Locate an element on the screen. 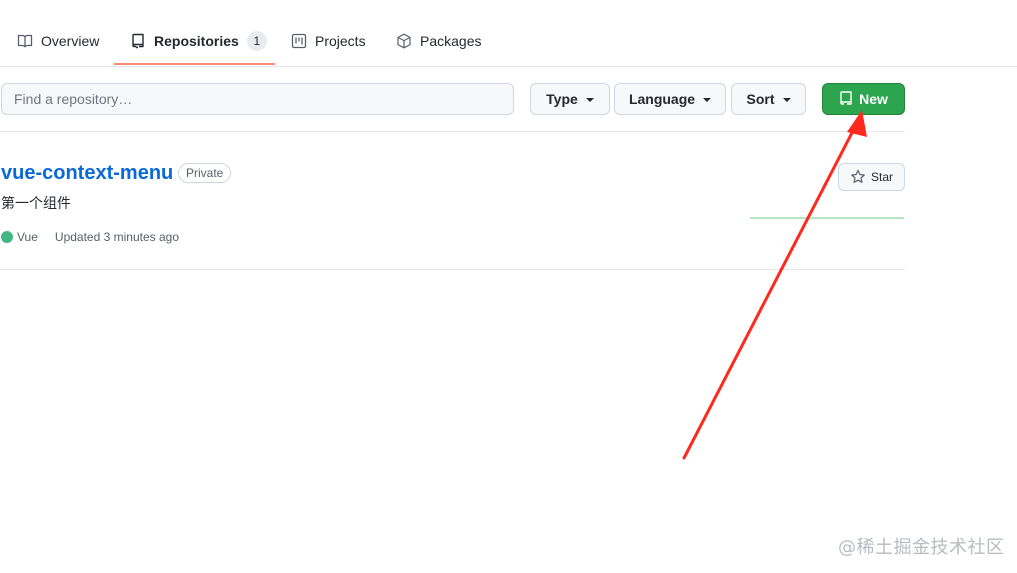 Image resolution: width=1017 pixels, height=573 pixels. book-icon is located at coordinates (25, 41).